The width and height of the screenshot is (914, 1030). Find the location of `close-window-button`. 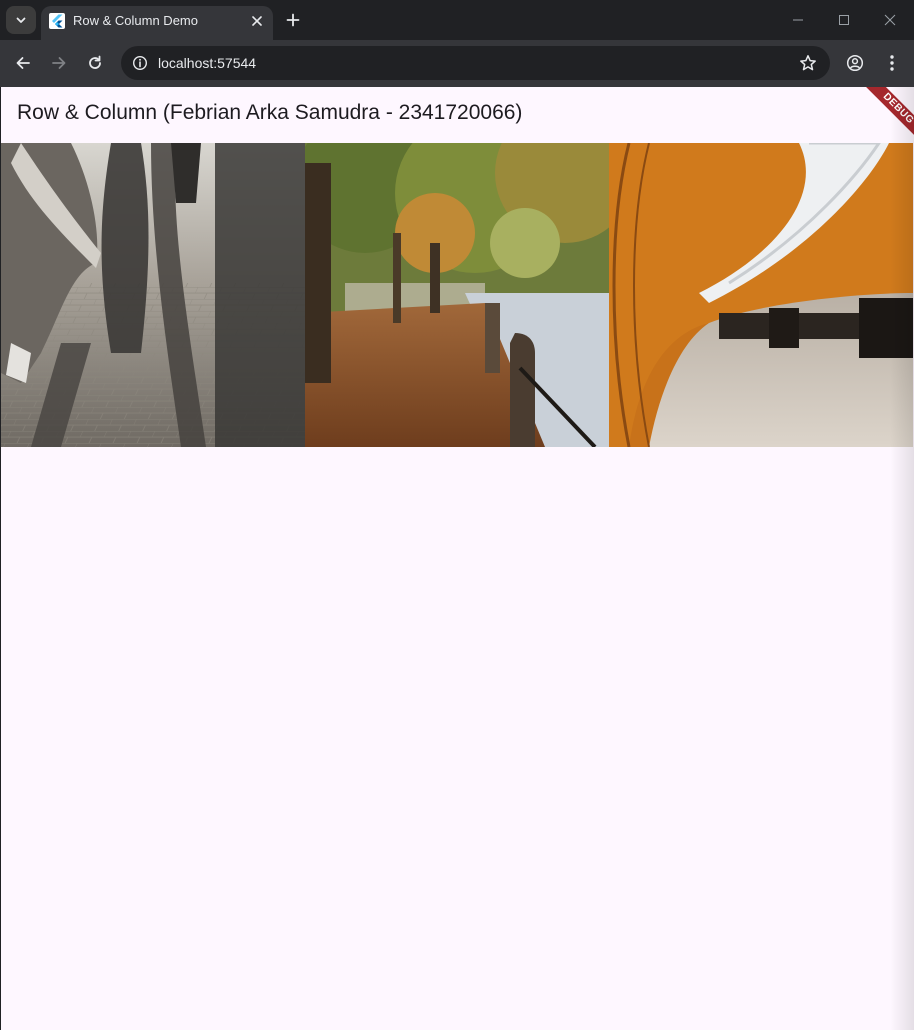

close-window-button is located at coordinates (890, 20).